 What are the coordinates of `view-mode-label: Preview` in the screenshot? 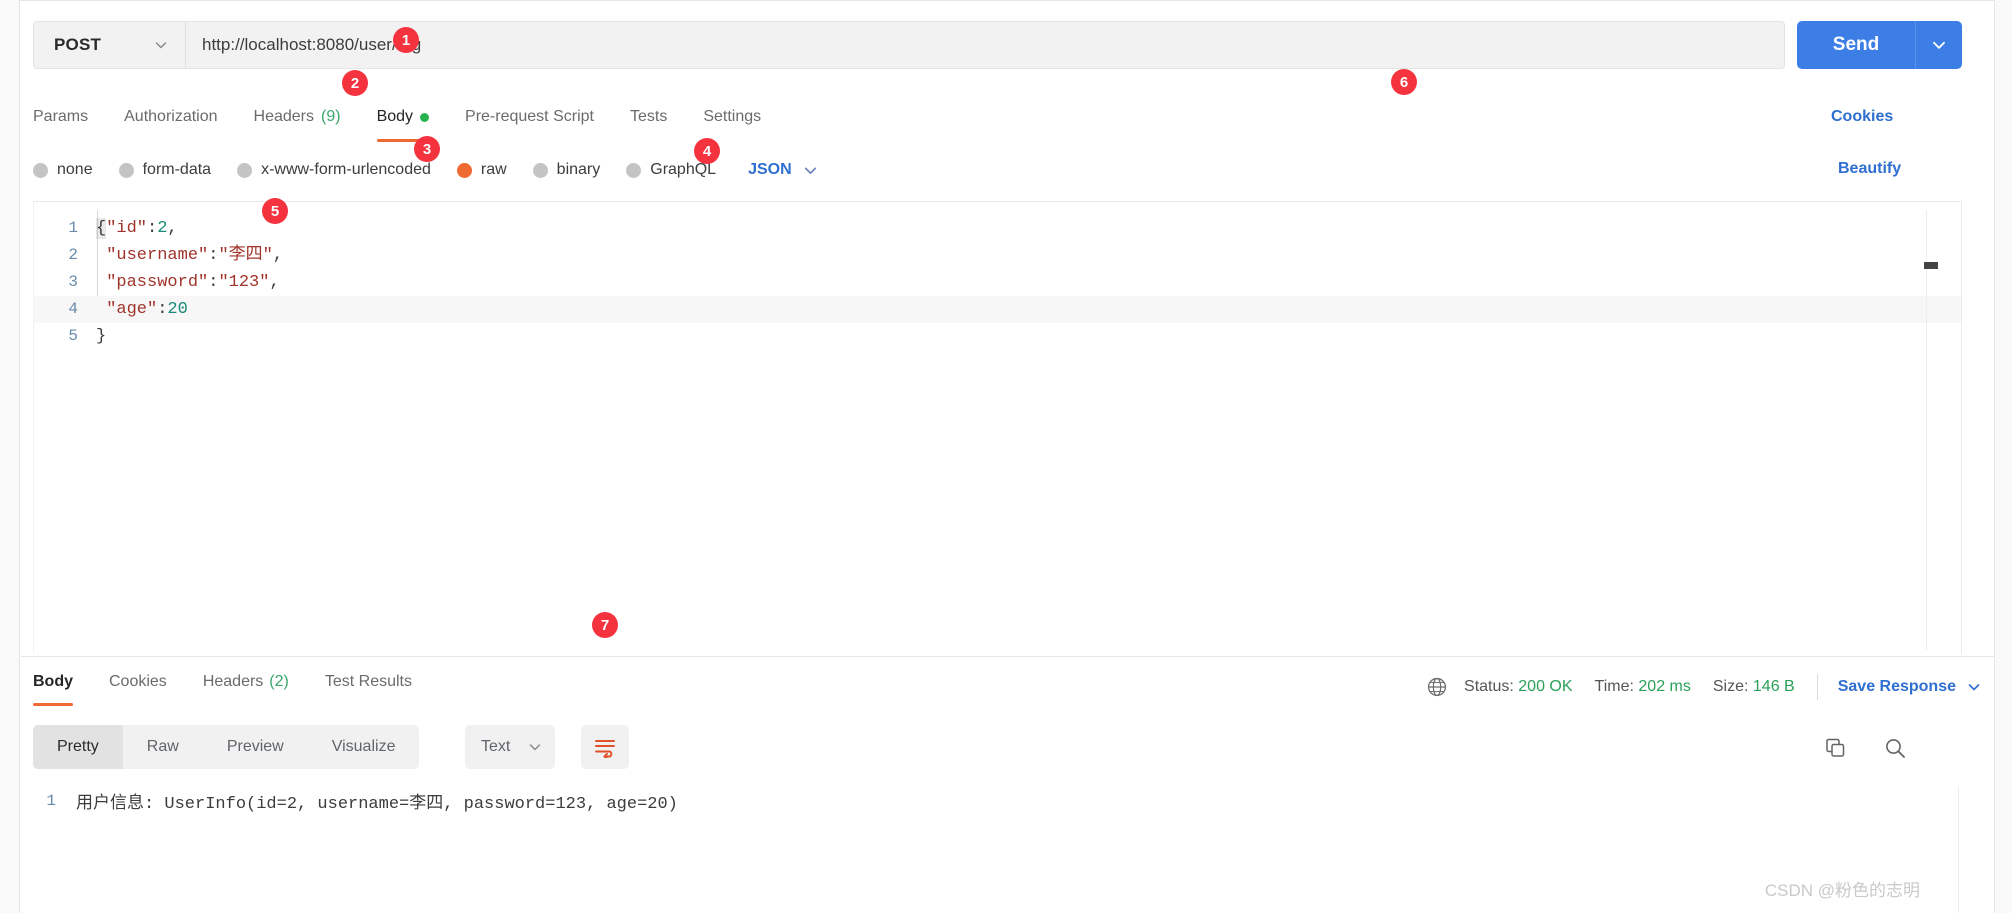 It's located at (255, 746).